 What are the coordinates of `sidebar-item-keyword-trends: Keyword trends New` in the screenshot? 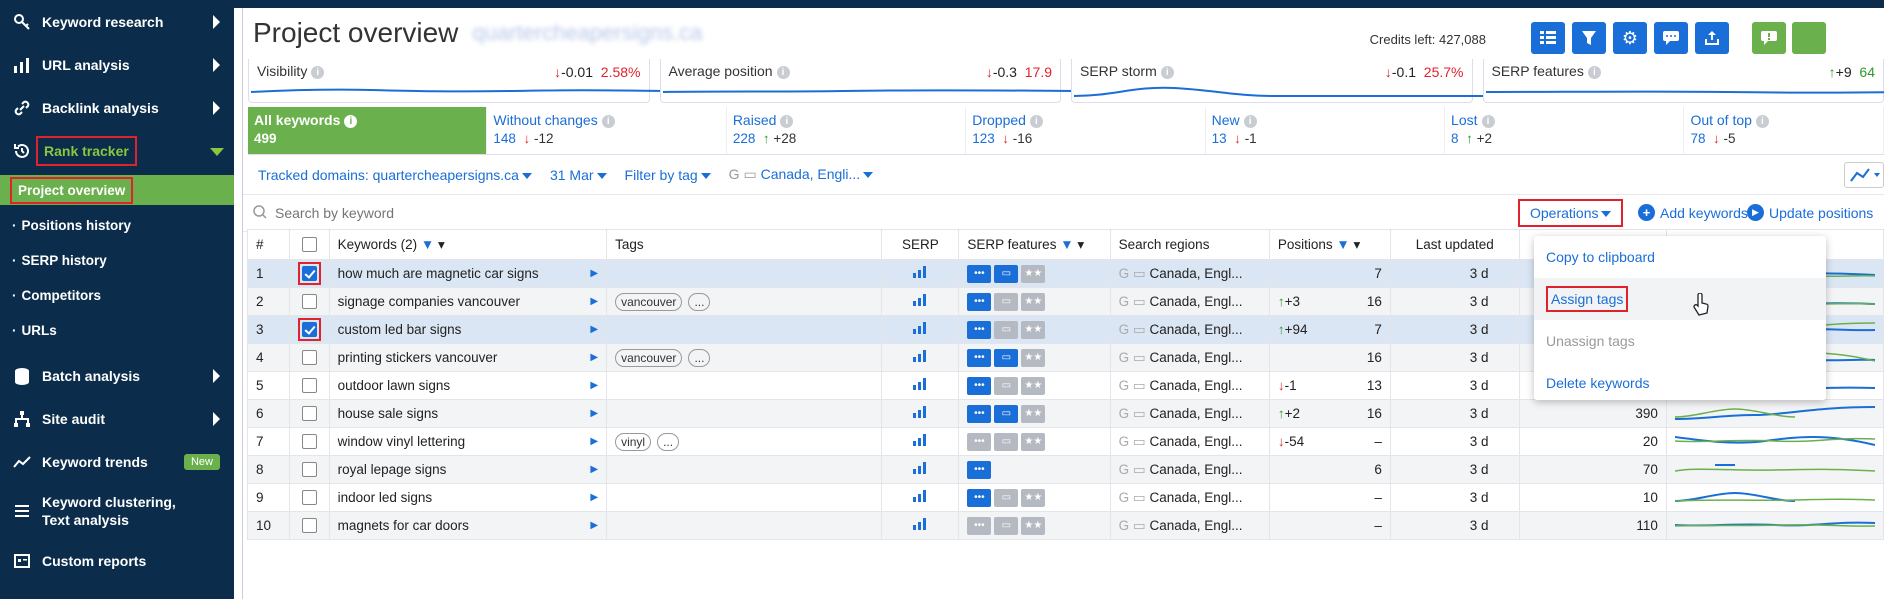 It's located at (117, 461).